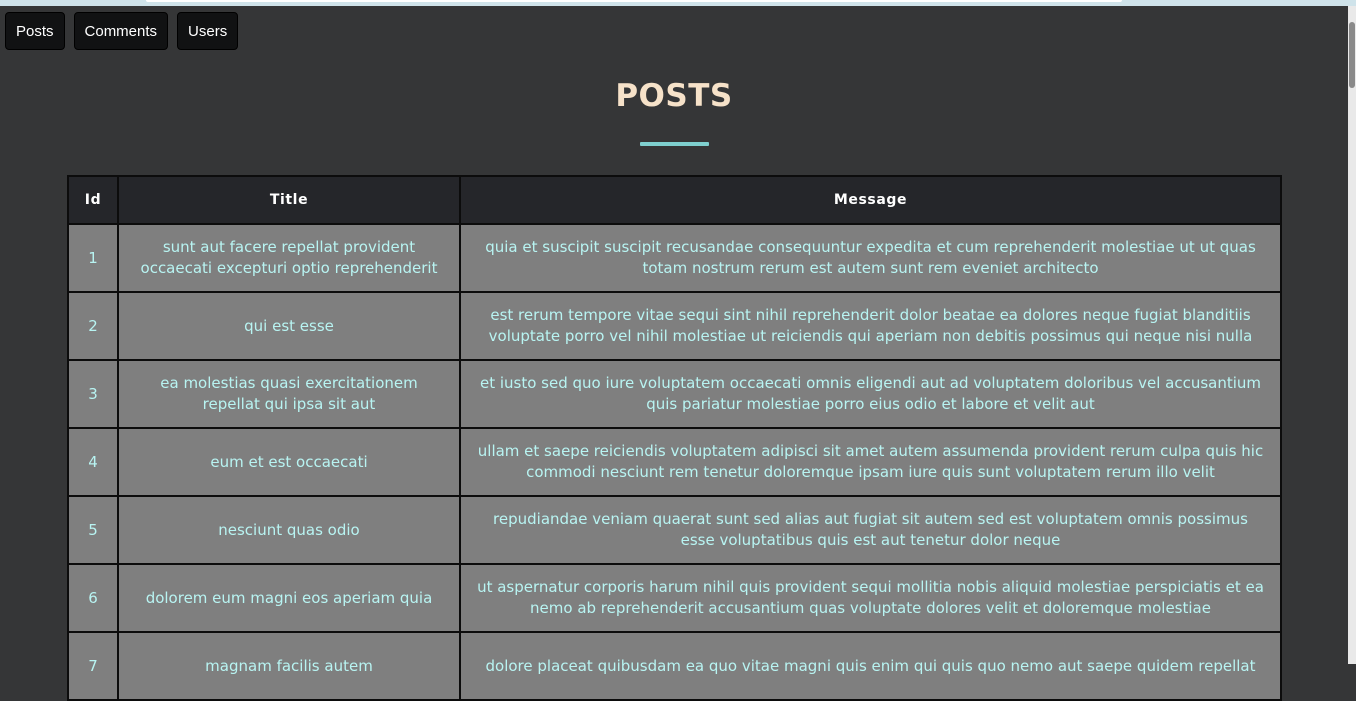 The image size is (1356, 701). I want to click on nav-posts-button: Posts, so click(35, 31).